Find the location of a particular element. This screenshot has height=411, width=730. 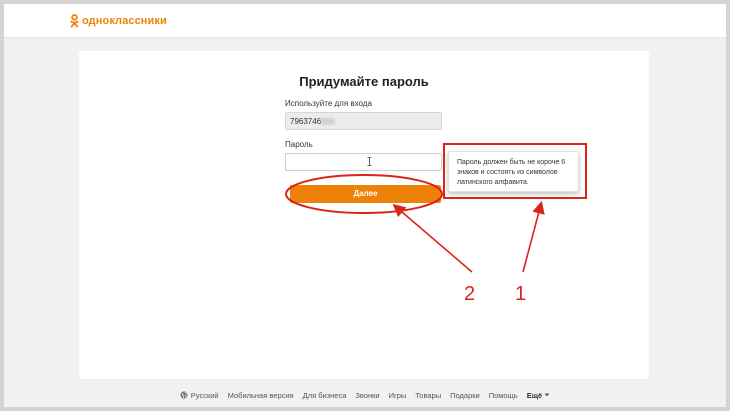

login-redacted is located at coordinates (328, 121).